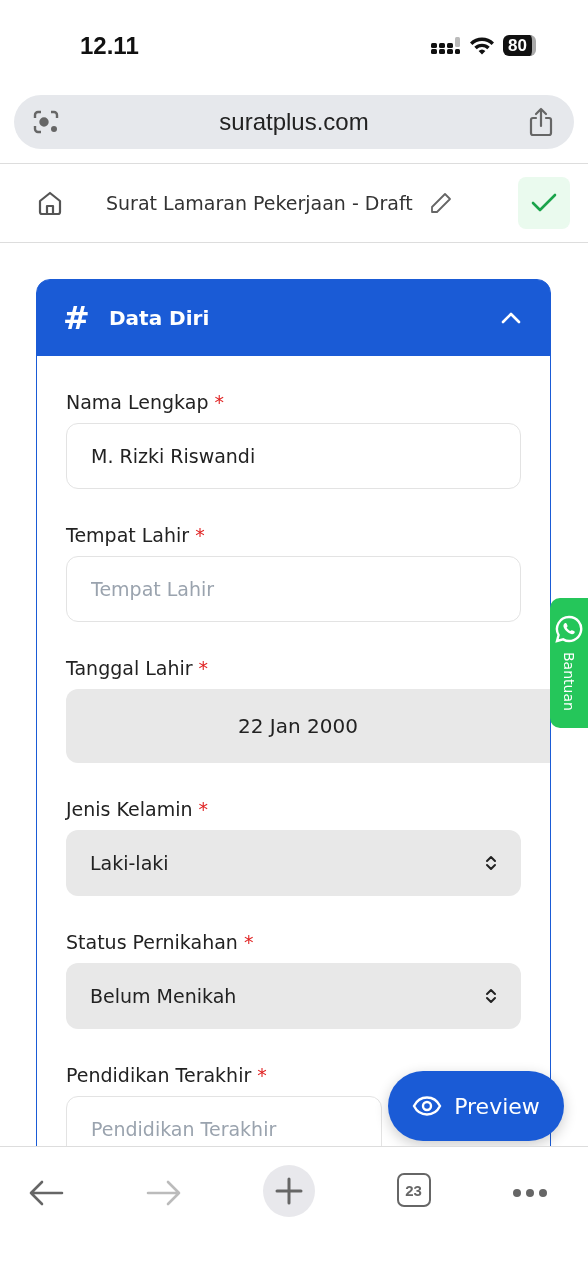 The image size is (588, 1280). I want to click on field-label: Nama Lengkap, so click(137, 402).